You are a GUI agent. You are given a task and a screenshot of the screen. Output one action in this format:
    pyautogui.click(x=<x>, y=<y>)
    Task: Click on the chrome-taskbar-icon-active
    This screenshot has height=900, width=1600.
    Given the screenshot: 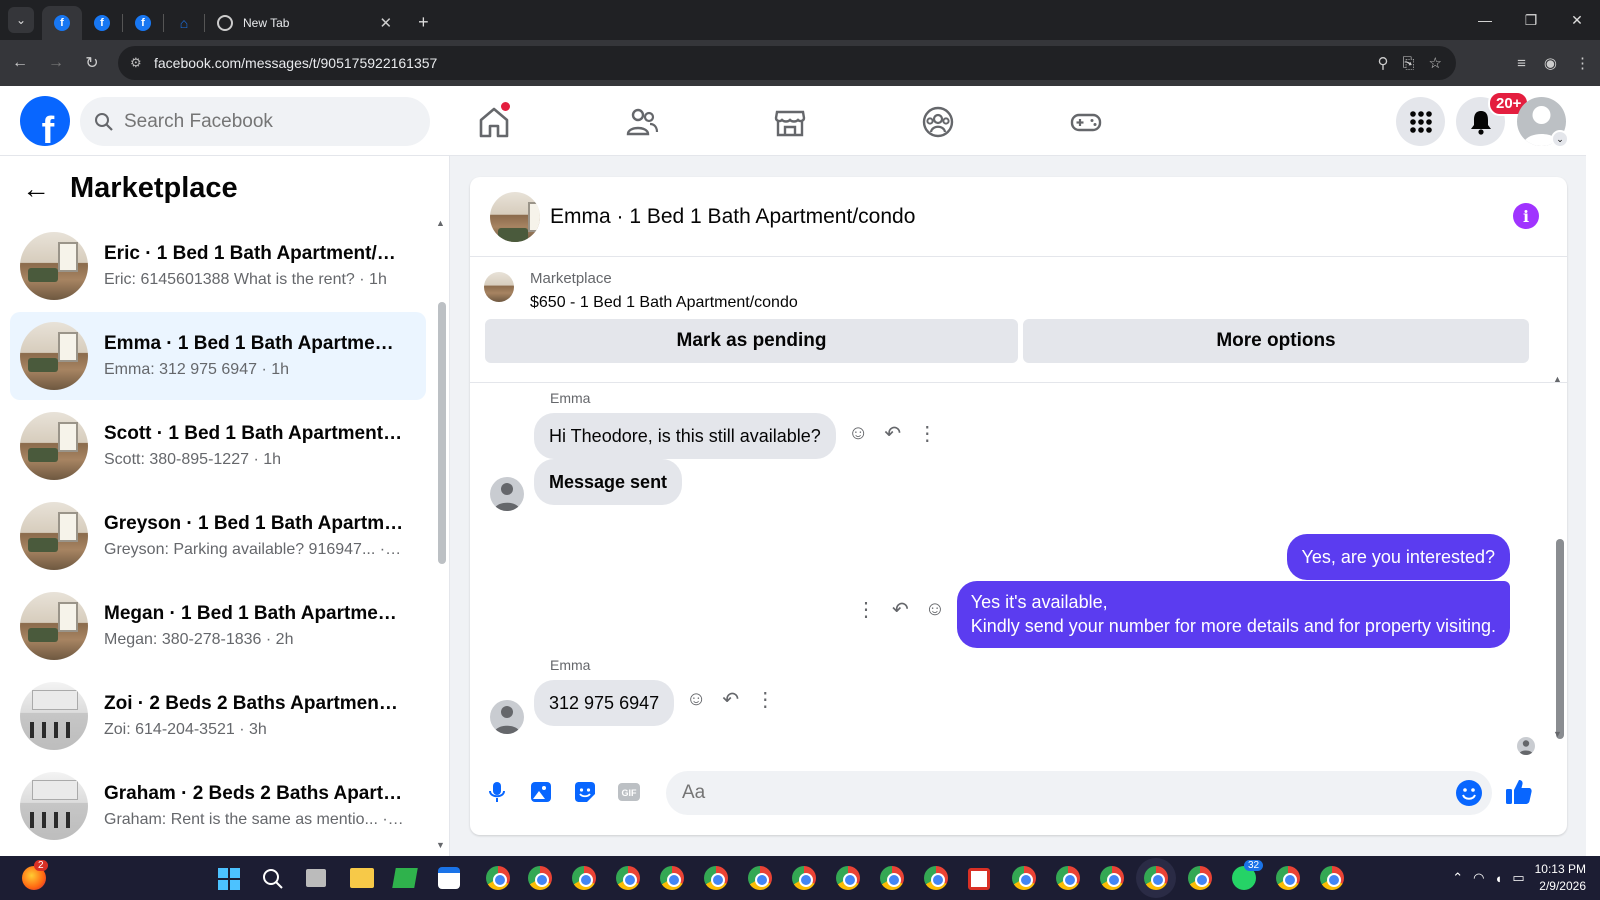 What is the action you would take?
    pyautogui.click(x=1156, y=878)
    